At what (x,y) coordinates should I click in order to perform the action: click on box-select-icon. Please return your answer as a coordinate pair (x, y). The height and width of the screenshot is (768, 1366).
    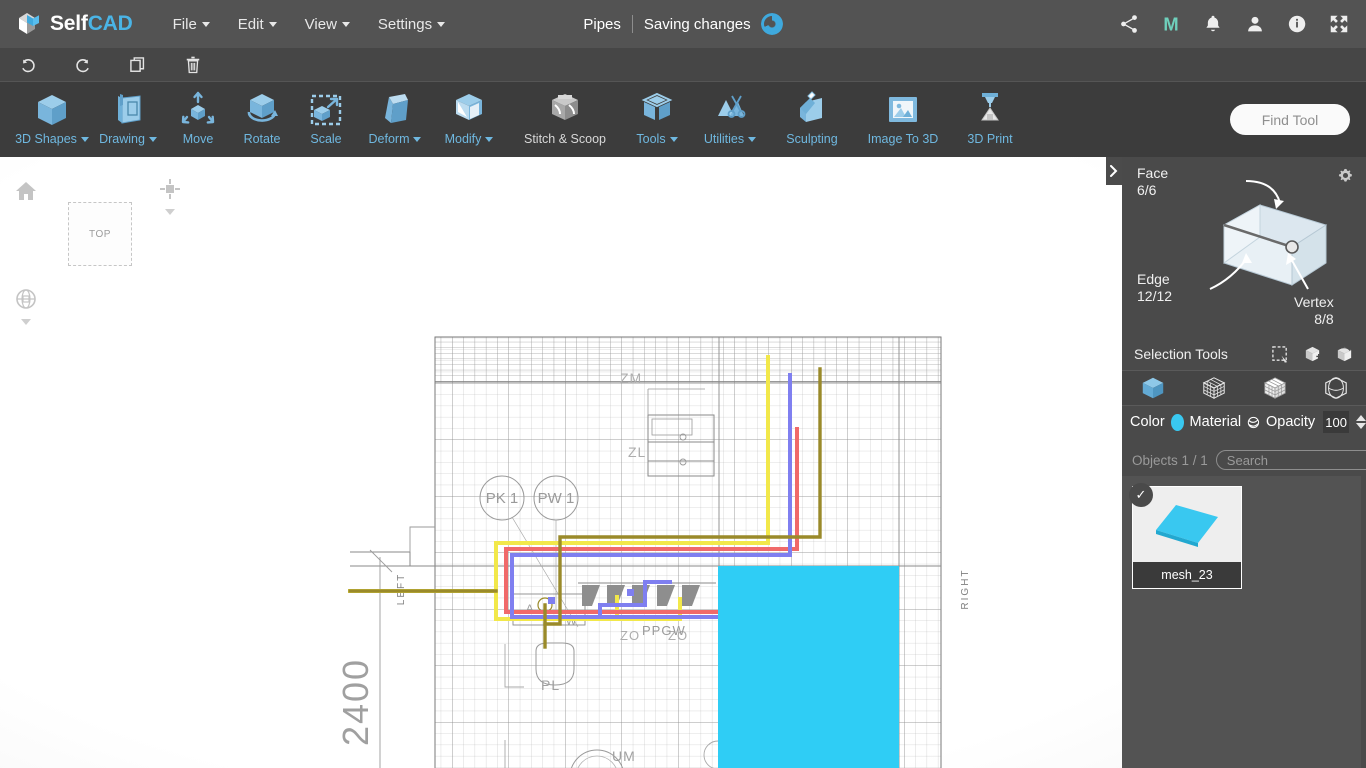
    Looking at the image, I should click on (1312, 354).